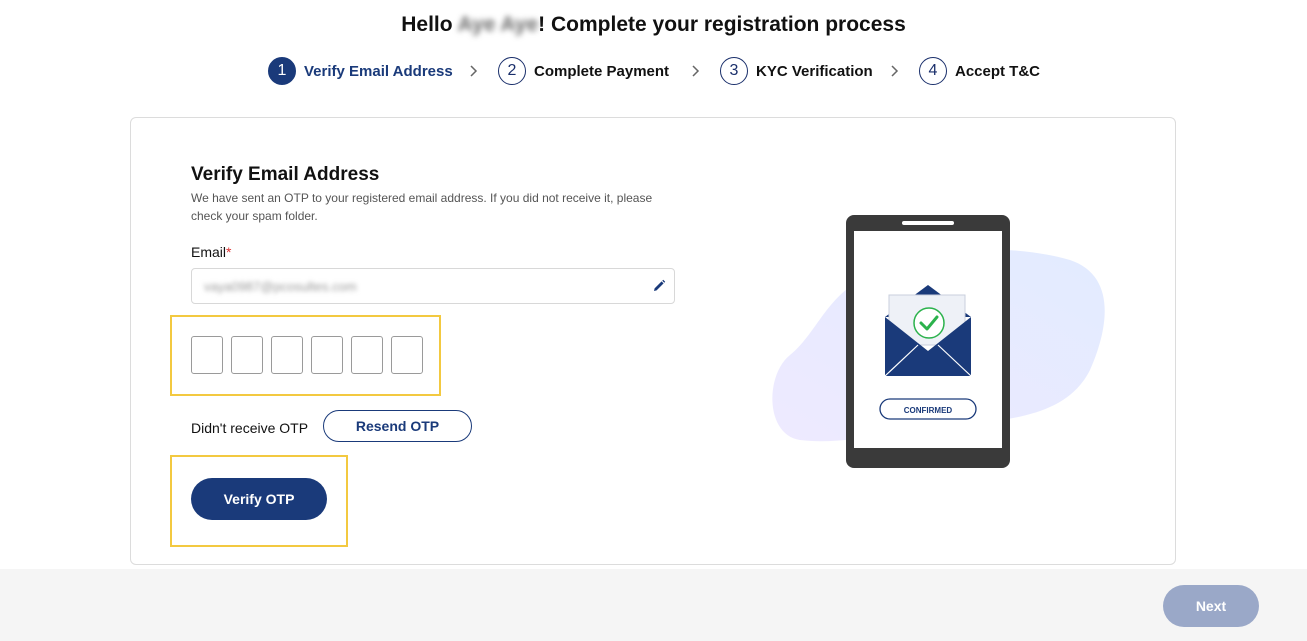 This screenshot has width=1307, height=641. I want to click on email-label: Email*, so click(211, 252).